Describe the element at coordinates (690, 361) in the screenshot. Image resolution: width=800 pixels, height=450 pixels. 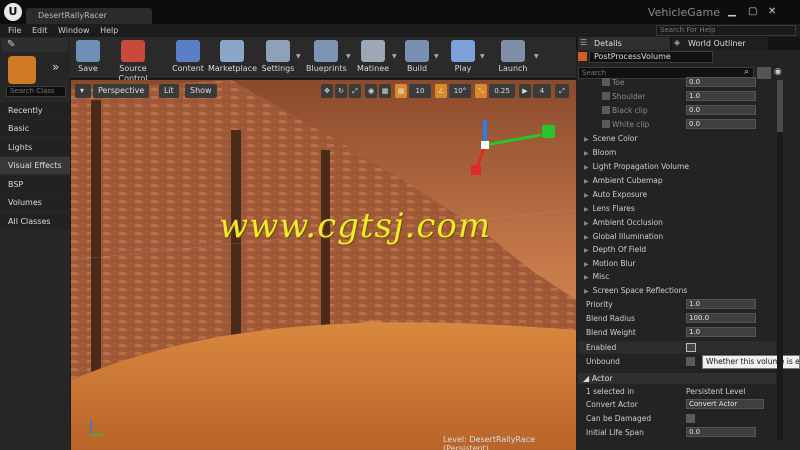
I see `unbound-checkbox` at that location.